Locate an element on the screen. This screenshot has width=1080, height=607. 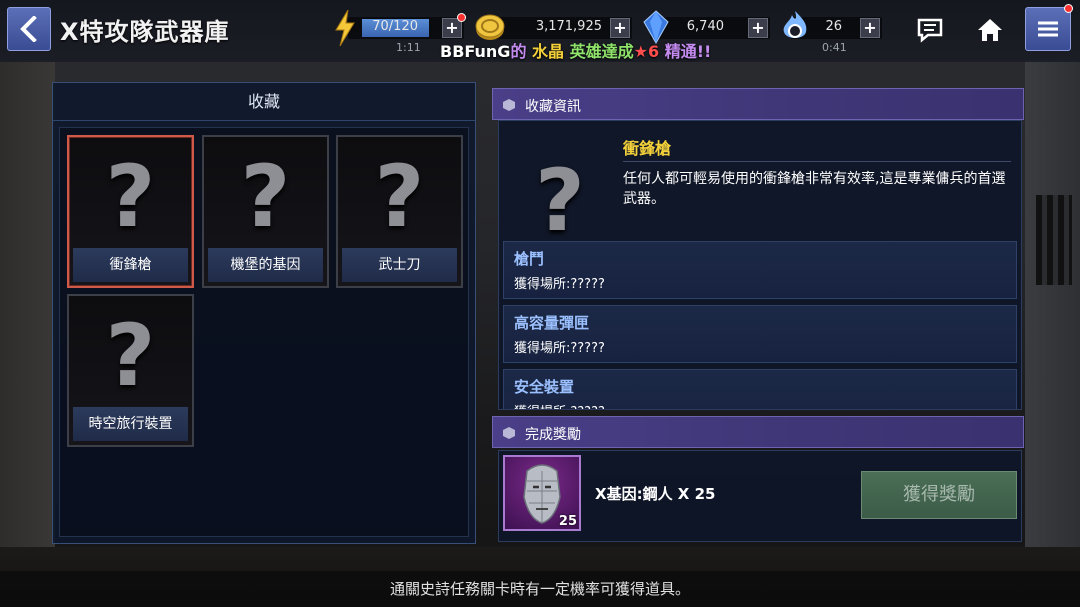
collection-item-label: 時空旅行裝置 is located at coordinates (130, 424).